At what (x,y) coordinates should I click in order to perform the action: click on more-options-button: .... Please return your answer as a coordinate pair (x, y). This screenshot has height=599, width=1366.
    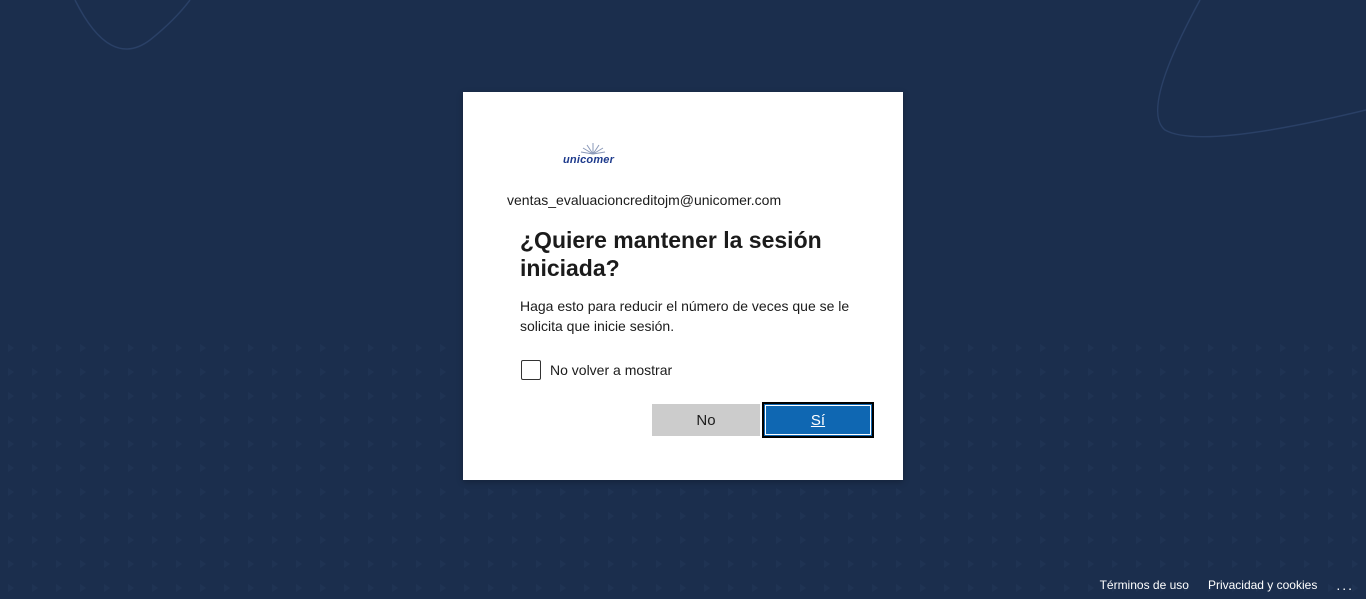
    Looking at the image, I should click on (1345, 585).